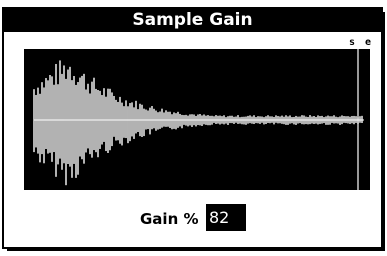 The image size is (387, 256). What do you see at coordinates (226, 217) in the screenshot?
I see `gain-percent-field: 82` at bounding box center [226, 217].